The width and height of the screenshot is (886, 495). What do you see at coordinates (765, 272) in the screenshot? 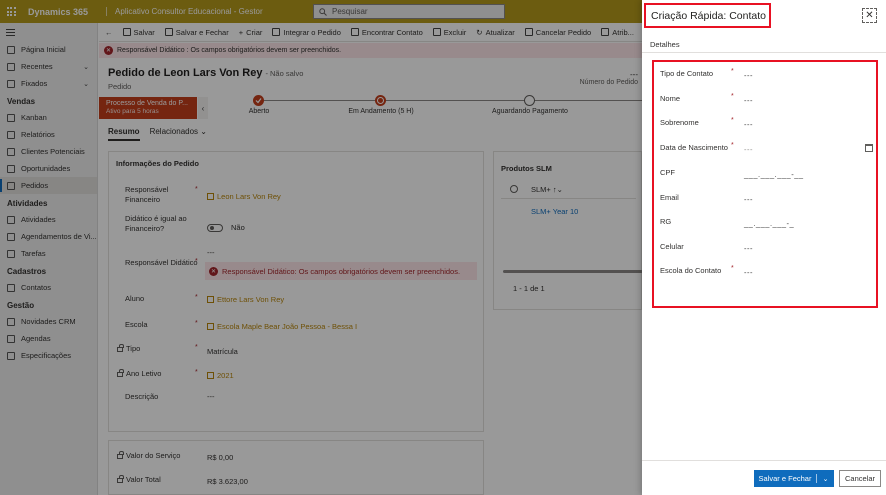
I see `qc-field-escola-contato: Escola do Contato * ---` at bounding box center [765, 272].